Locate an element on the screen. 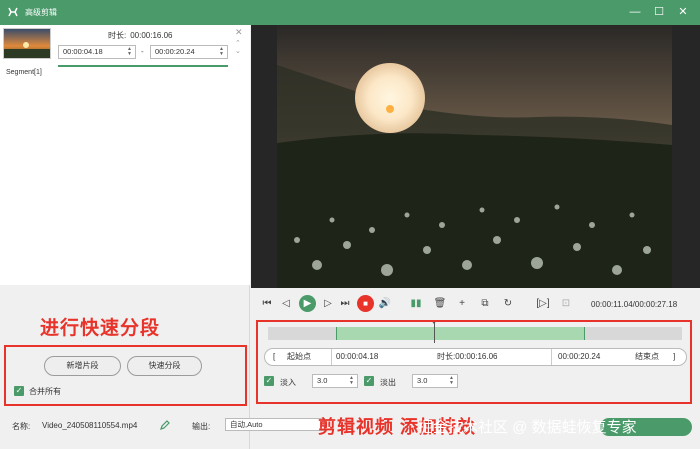  segment-end-value: 00:00:20.24 is located at coordinates (175, 51).